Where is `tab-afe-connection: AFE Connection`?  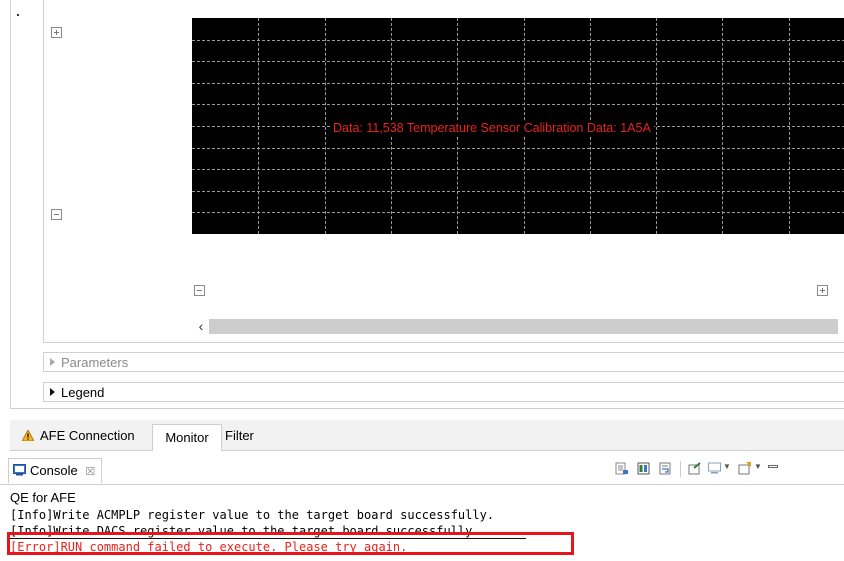 tab-afe-connection: AFE Connection is located at coordinates (90, 436).